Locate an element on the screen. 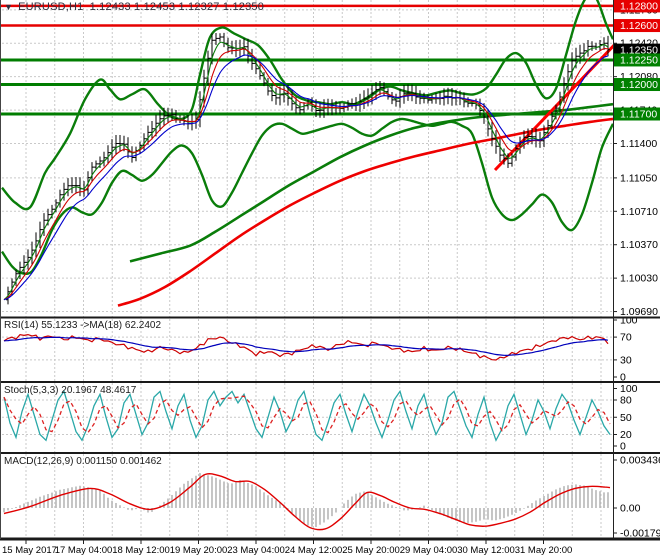 Image resolution: width=660 pixels, height=560 pixels. time-label: 29 May 04:00 is located at coordinates (429, 550).